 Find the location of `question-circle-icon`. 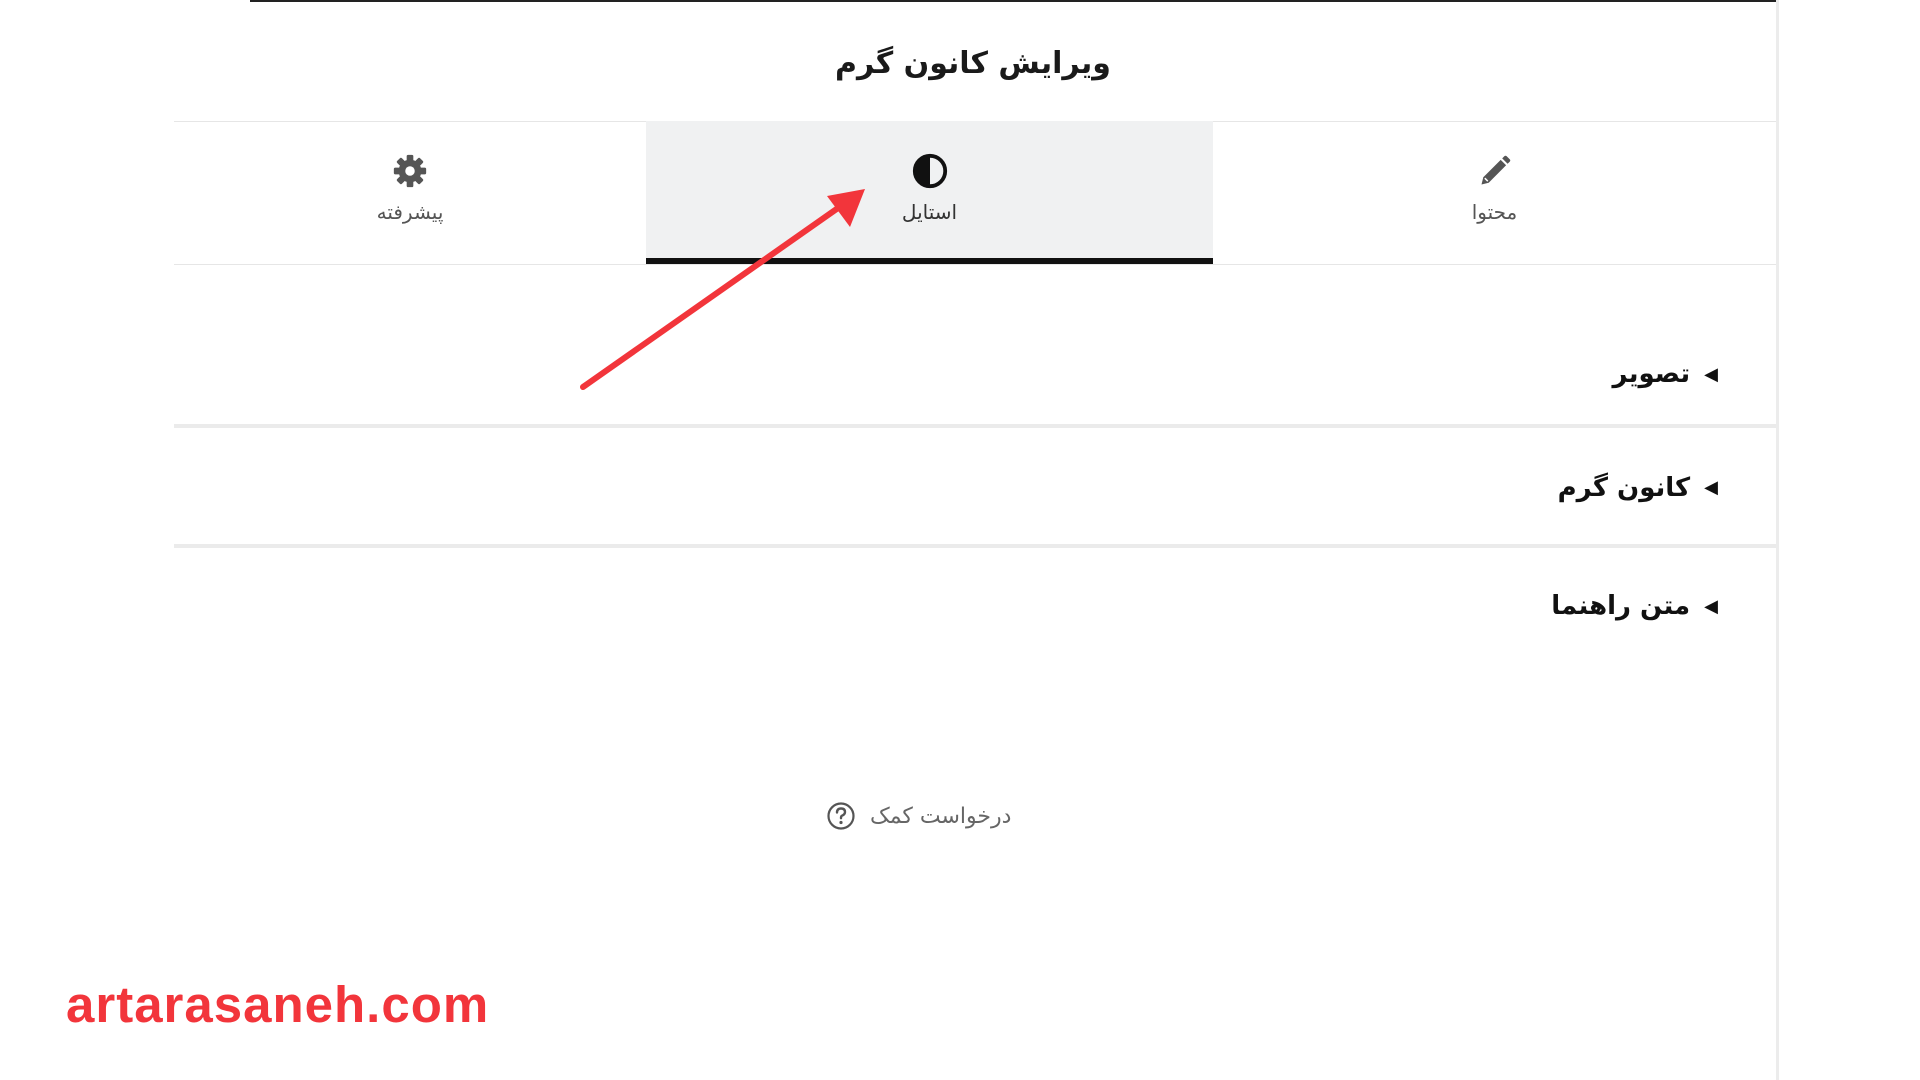

question-circle-icon is located at coordinates (841, 816).